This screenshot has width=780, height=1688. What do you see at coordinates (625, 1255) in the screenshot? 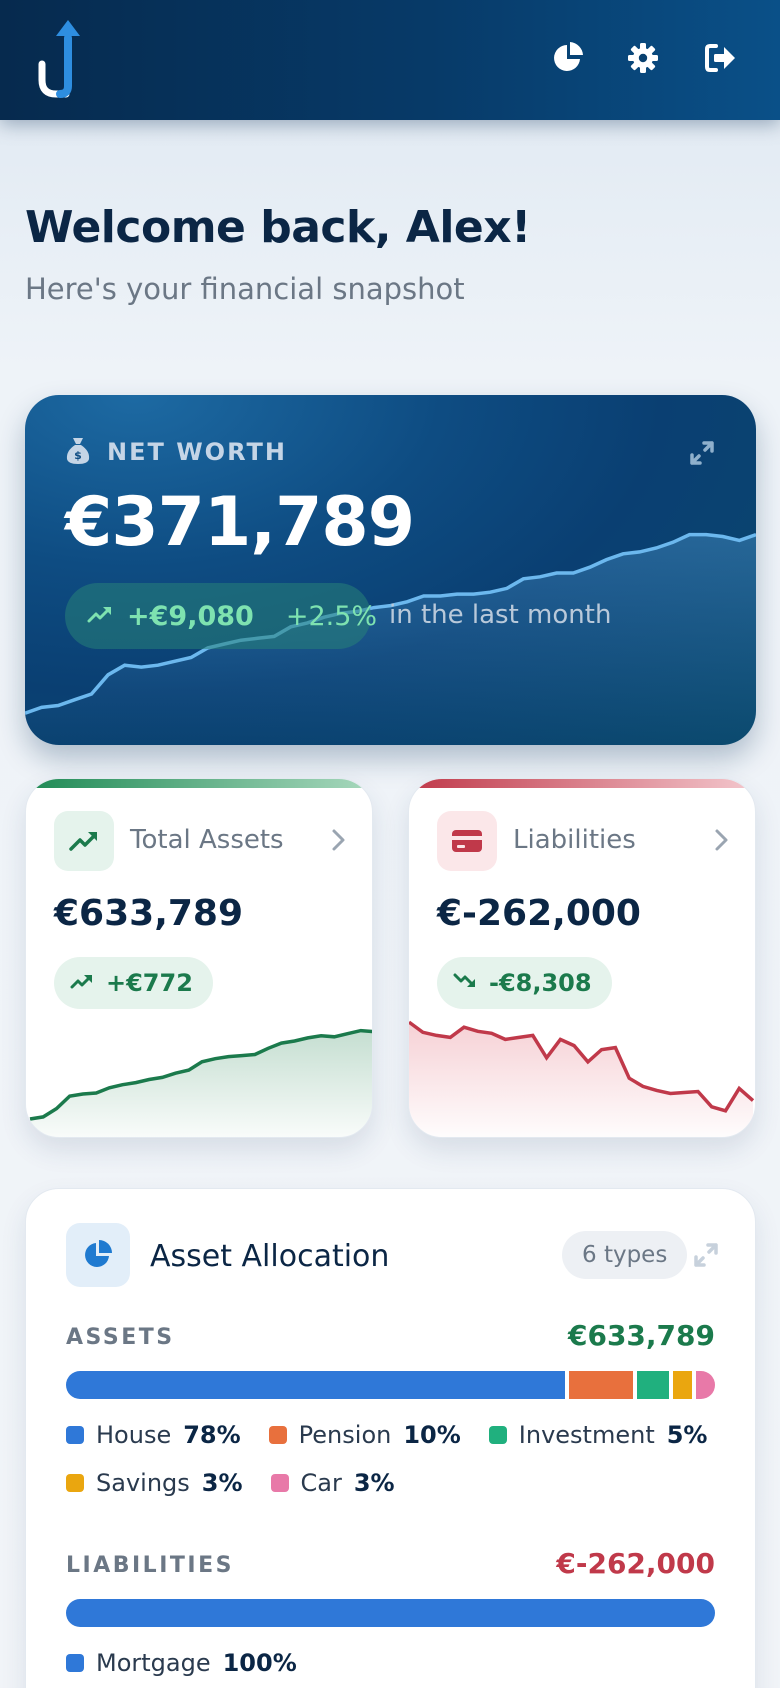
I see `asset-types-badge: 6 types` at bounding box center [625, 1255].